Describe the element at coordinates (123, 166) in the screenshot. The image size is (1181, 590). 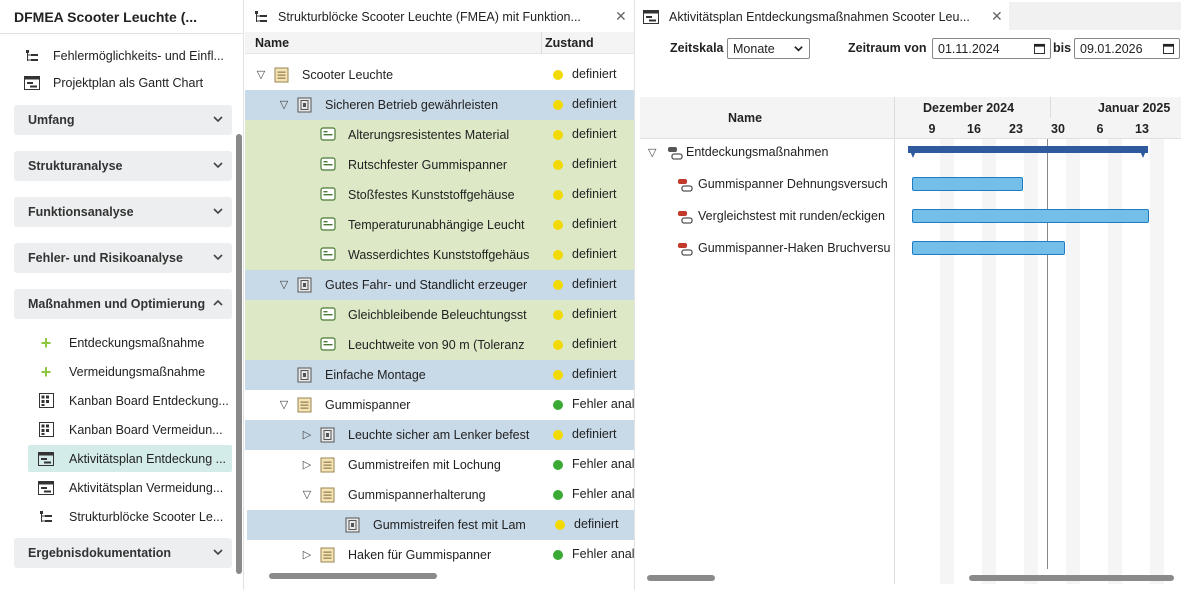
I see `section-strukturanalyse: Strukturanalyse` at that location.